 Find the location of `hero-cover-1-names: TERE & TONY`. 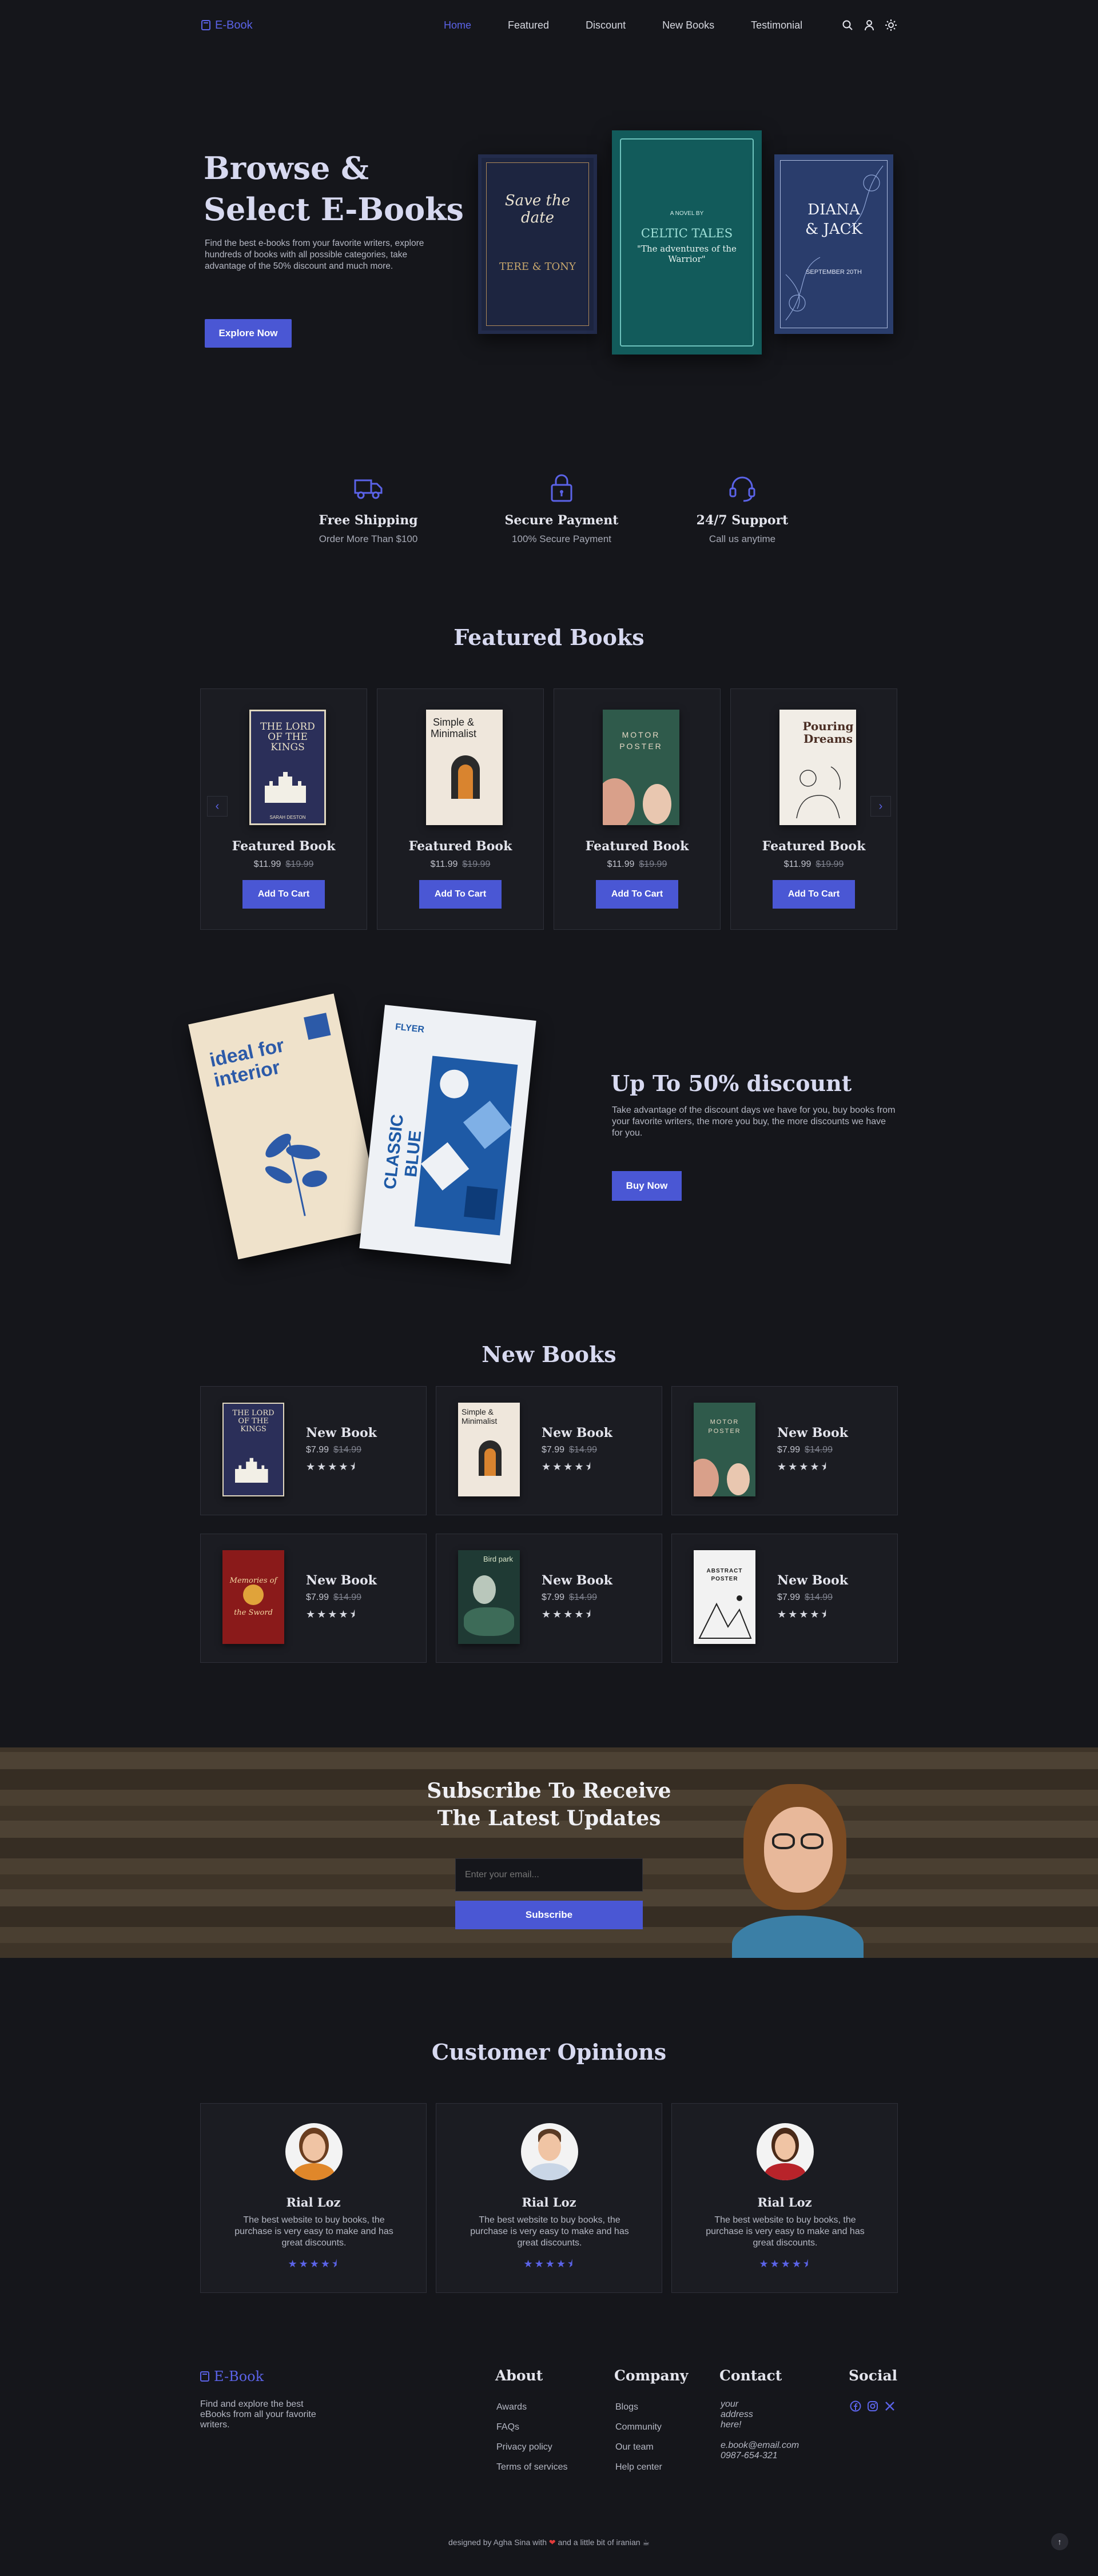

hero-cover-1-names: TERE & TONY is located at coordinates (537, 267).